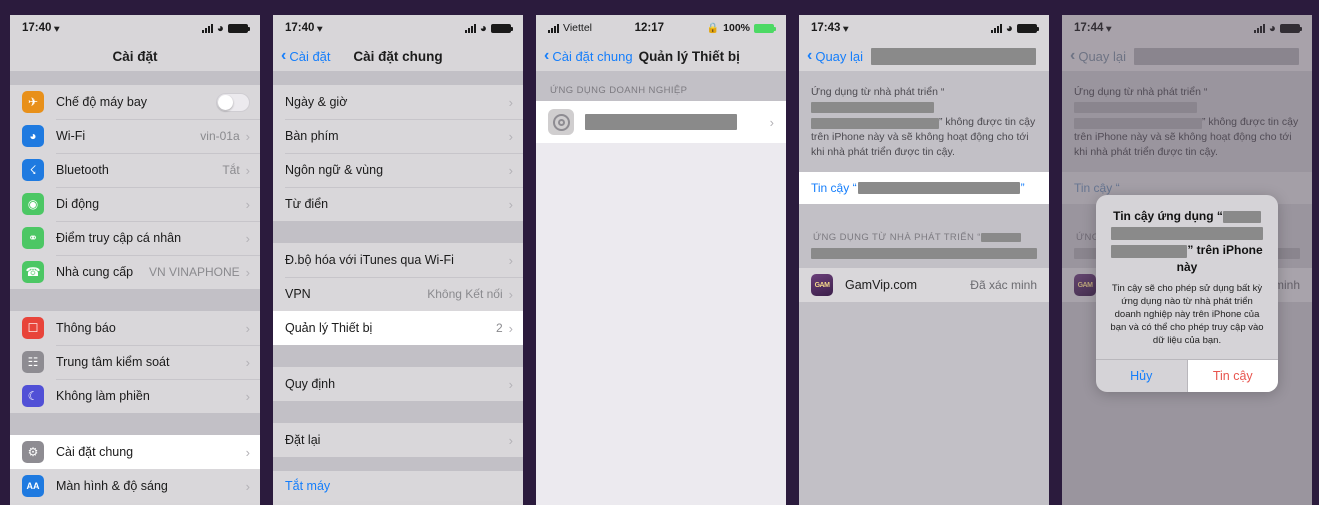 The image size is (1319, 505). I want to click on settings-row-control-center: ☷ Trung tâm kiểm soát ›, so click(135, 362).